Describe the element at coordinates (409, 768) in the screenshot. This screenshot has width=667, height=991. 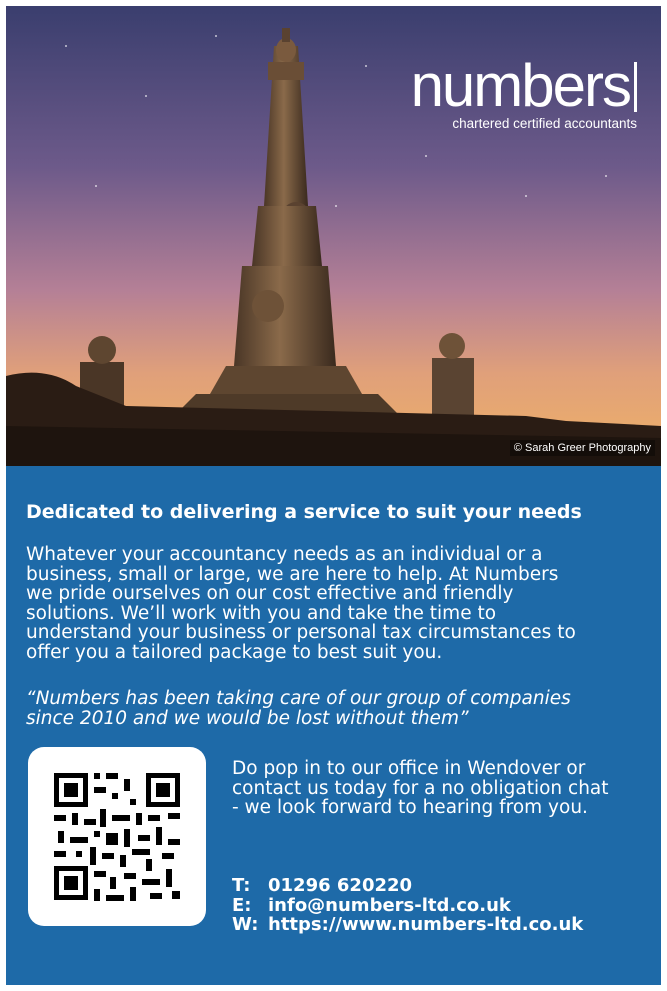
I see `cta-line: Do pop in to our office in Wendover or` at that location.